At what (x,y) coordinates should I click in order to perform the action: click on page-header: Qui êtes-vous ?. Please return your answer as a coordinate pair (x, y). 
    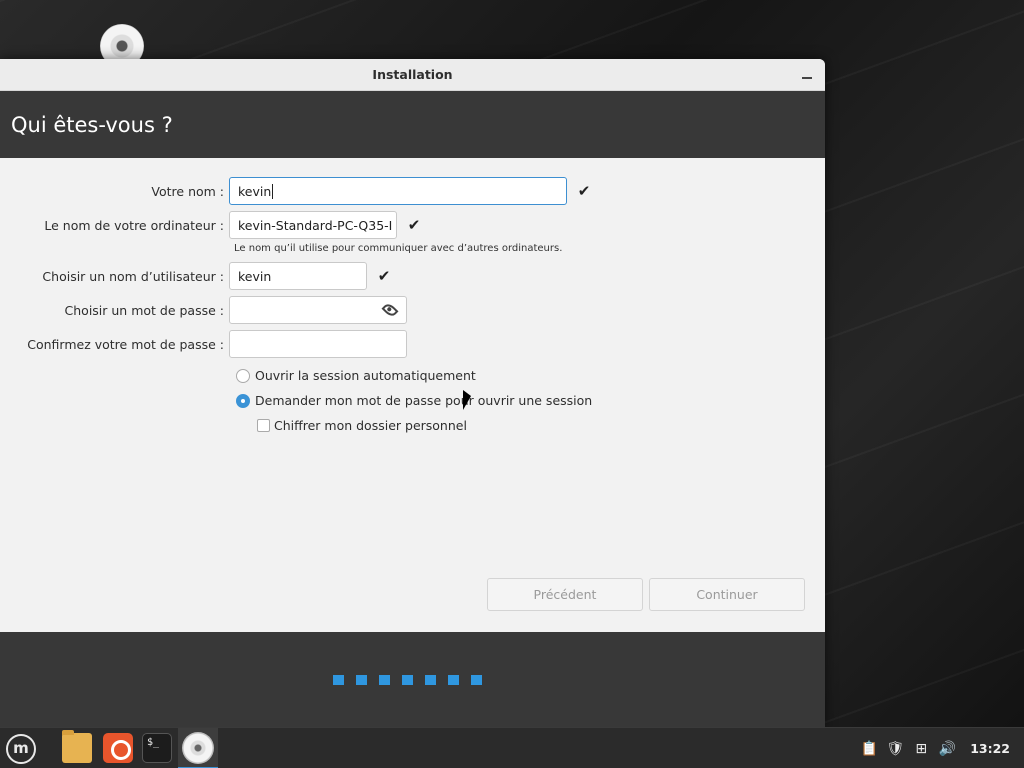
    Looking at the image, I should click on (412, 124).